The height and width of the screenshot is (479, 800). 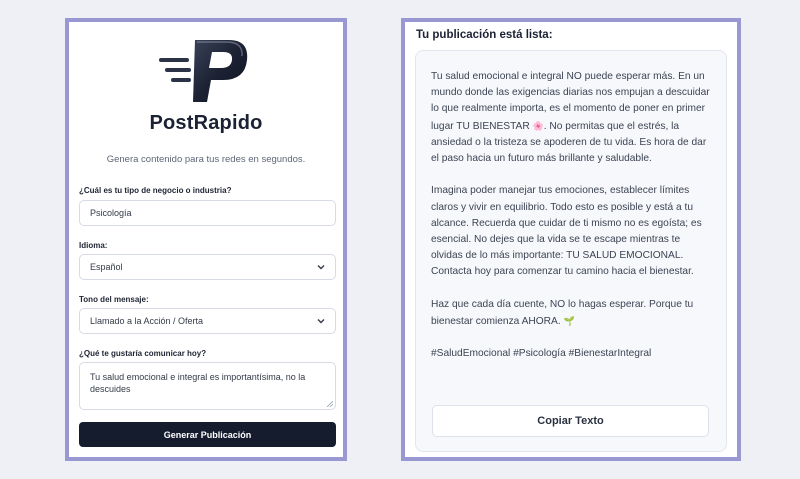 I want to click on postrapido-logo-icon, so click(x=203, y=71).